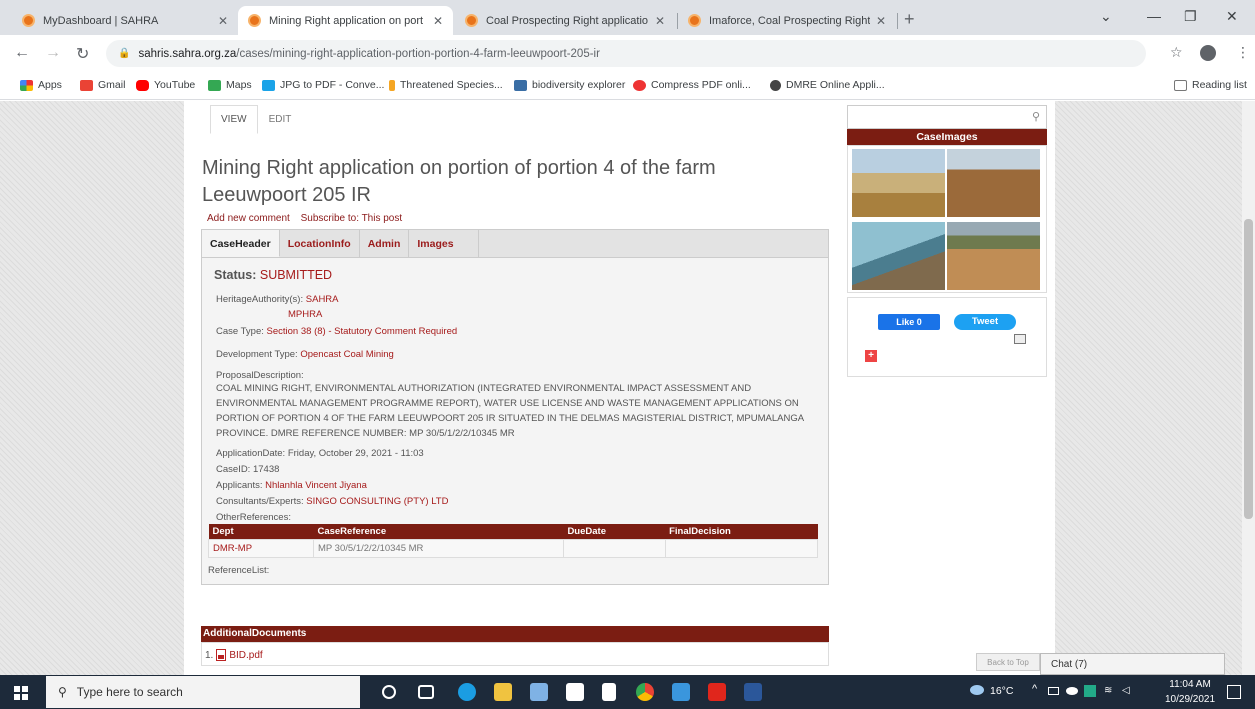  Describe the element at coordinates (1154, 16) in the screenshot. I see `minimize-icon: —` at that location.